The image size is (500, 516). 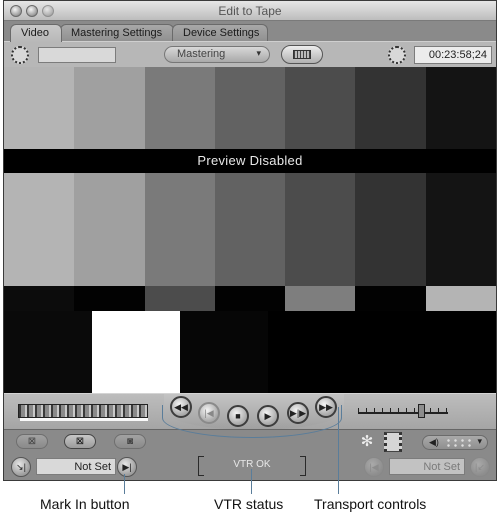 What do you see at coordinates (453, 55) in the screenshot?
I see `duration-timecode-field: 00:23:58;24` at bounding box center [453, 55].